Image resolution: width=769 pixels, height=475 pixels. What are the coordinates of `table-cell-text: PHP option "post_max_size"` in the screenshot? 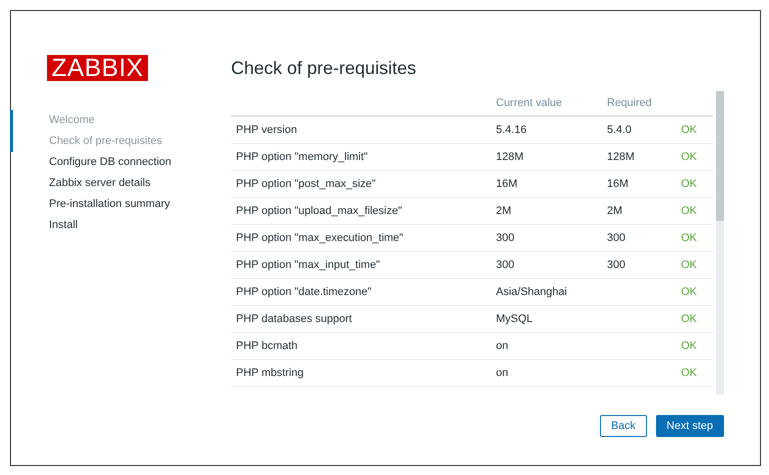 It's located at (306, 184).